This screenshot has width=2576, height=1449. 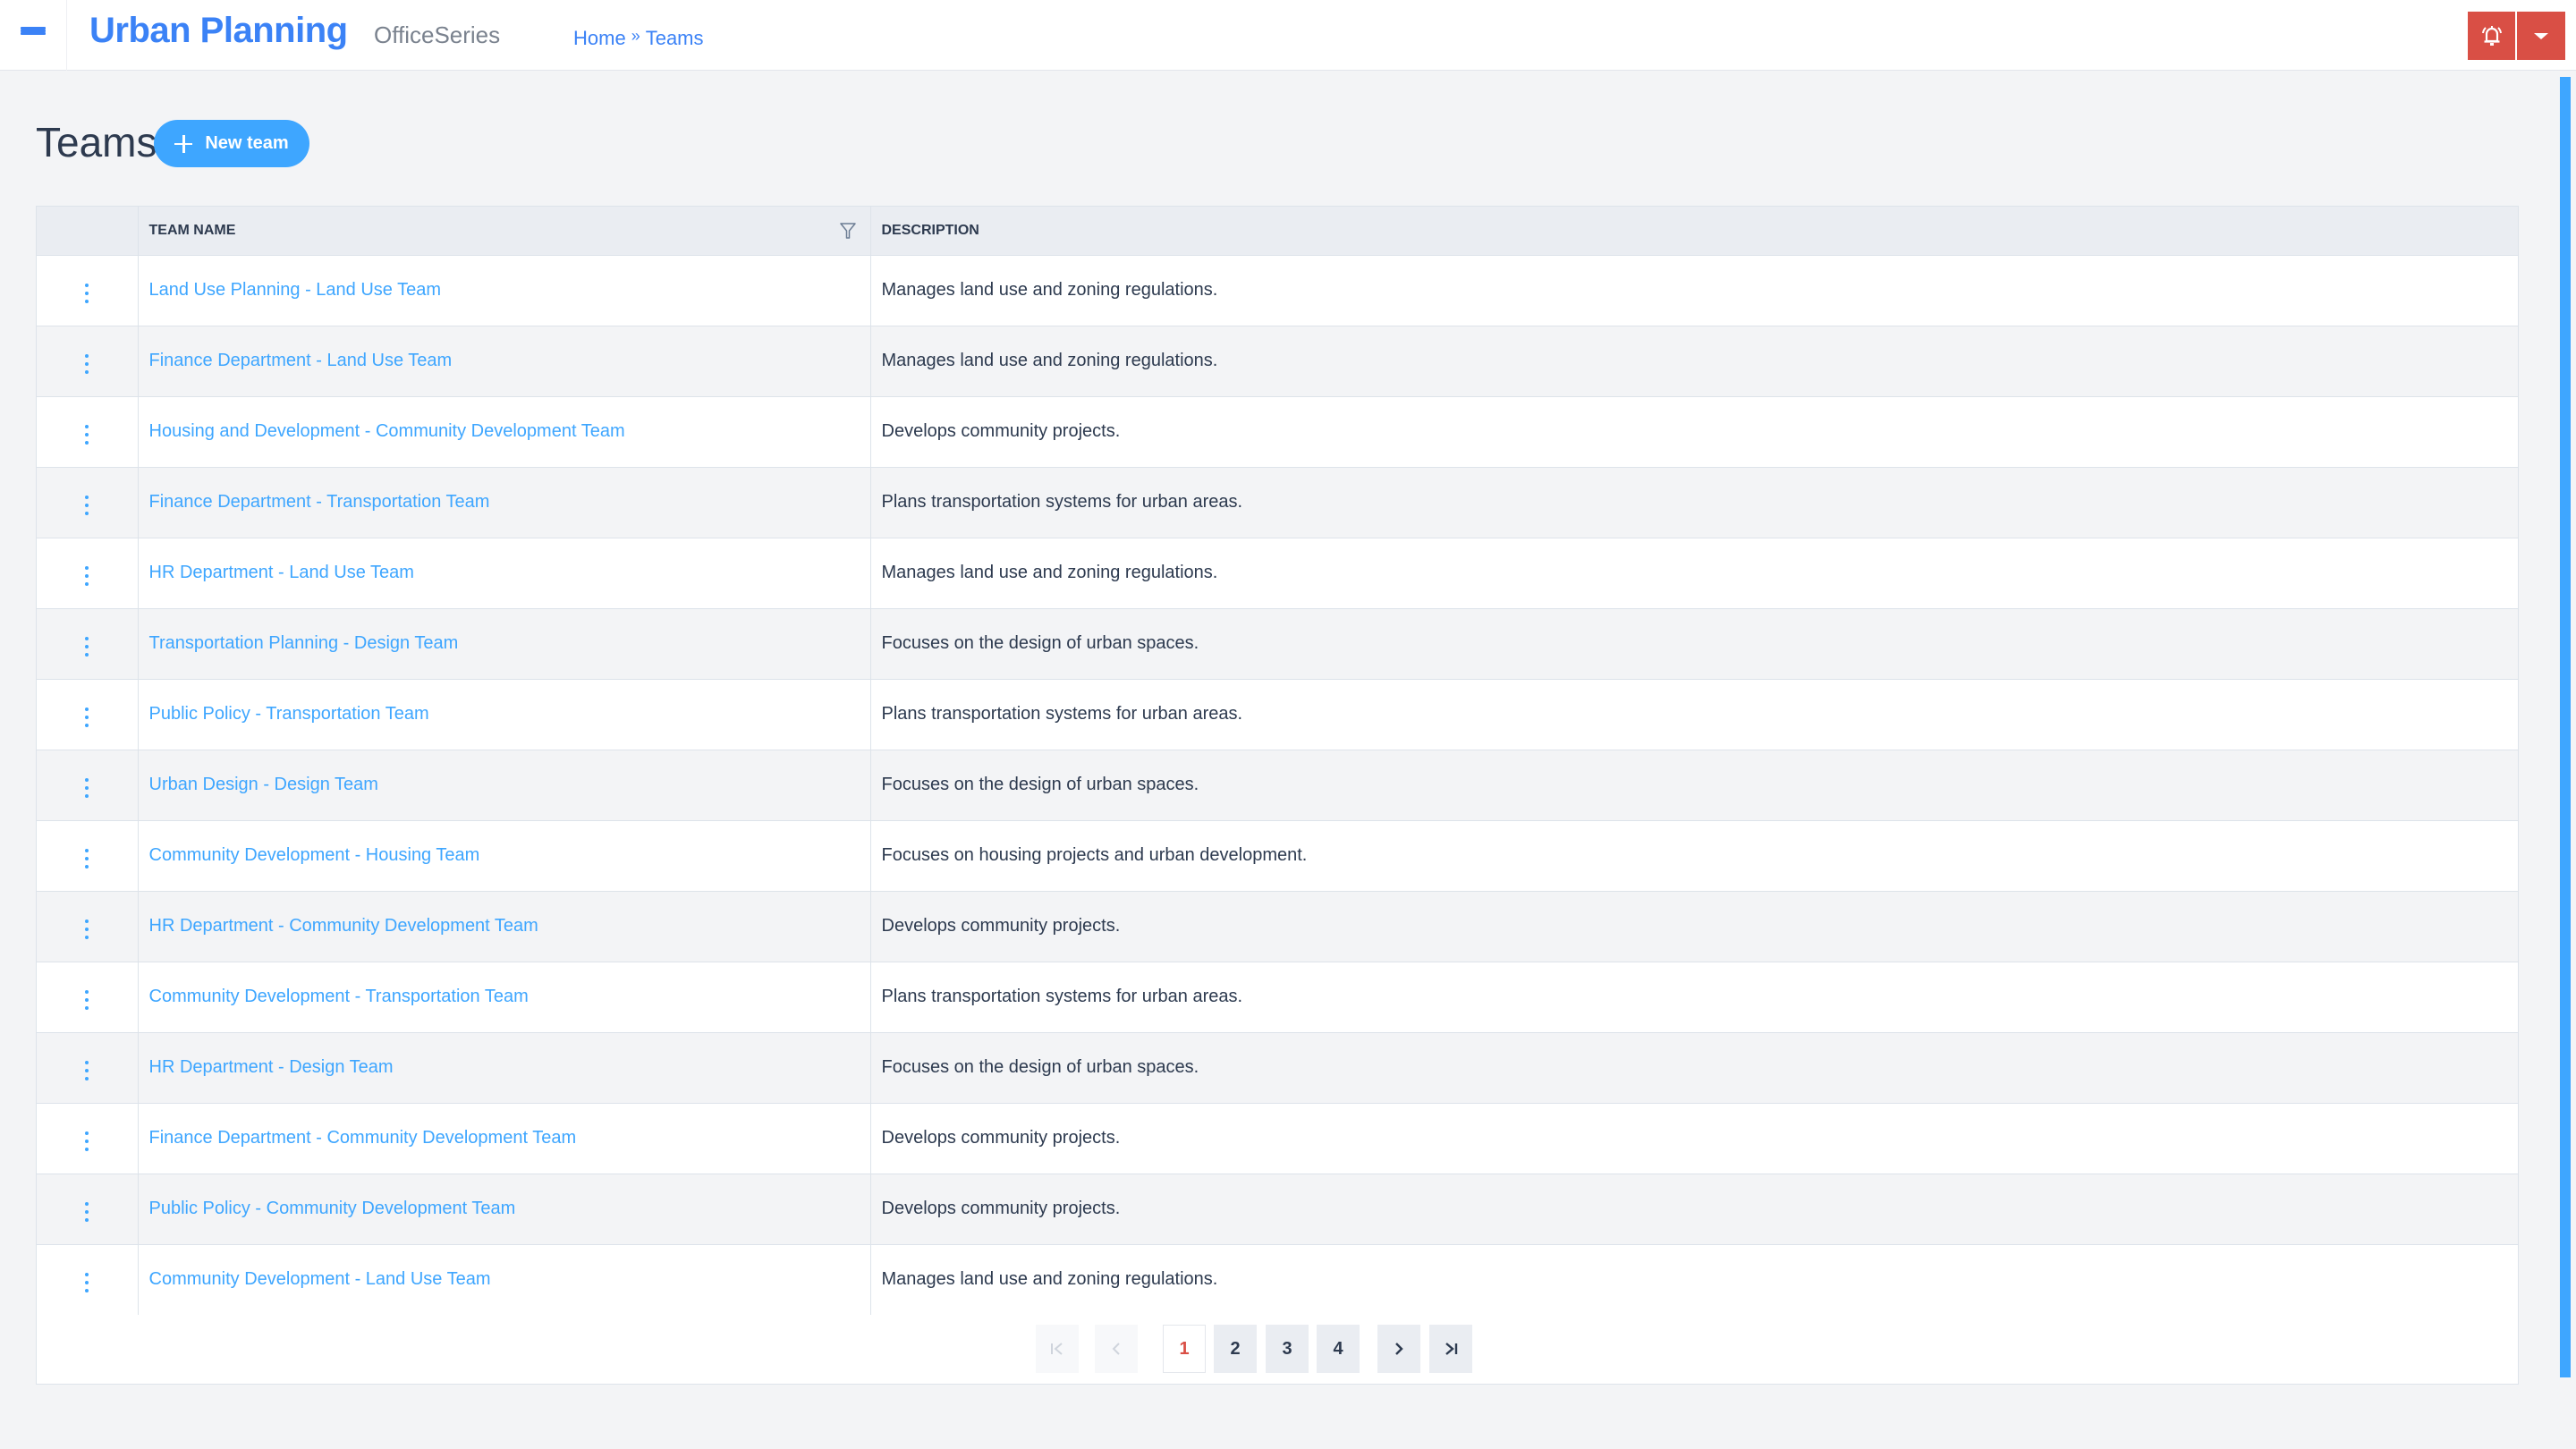 I want to click on breadcrumb-home: Home, so click(x=599, y=38).